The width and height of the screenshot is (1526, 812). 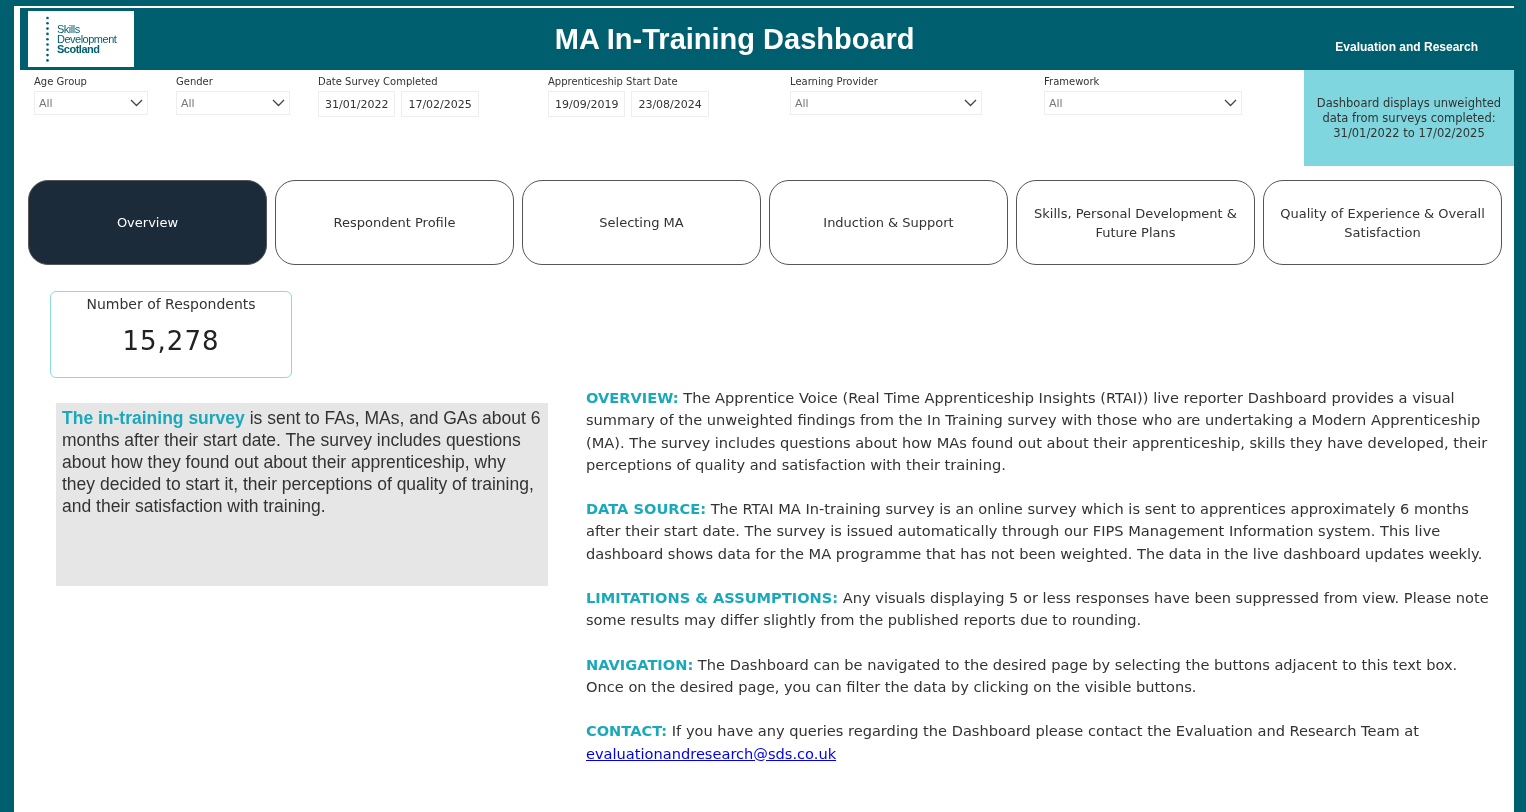 I want to click on date-field: 31/01/2022, so click(x=357, y=104).